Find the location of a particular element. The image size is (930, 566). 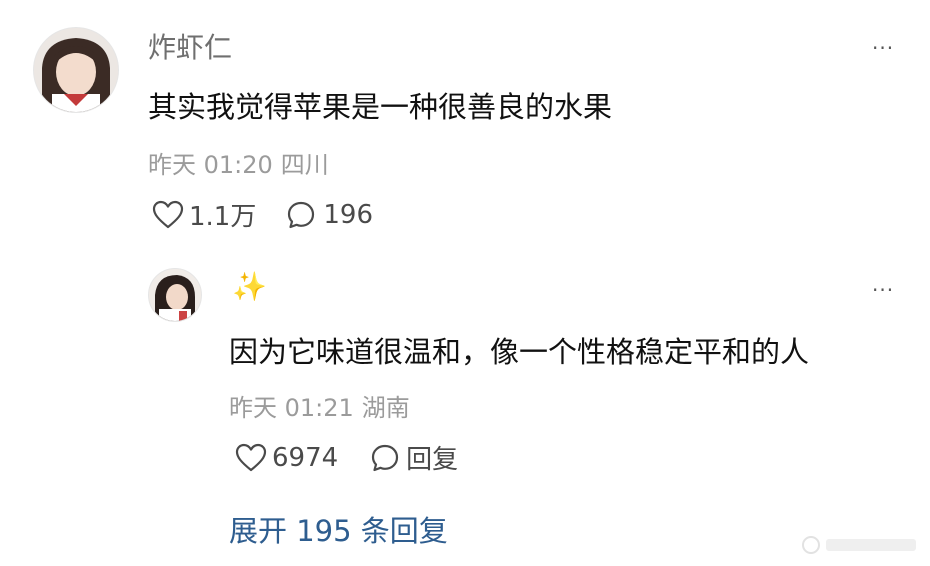

comment-meta: 昨天 01:20 四川 is located at coordinates (238, 162).